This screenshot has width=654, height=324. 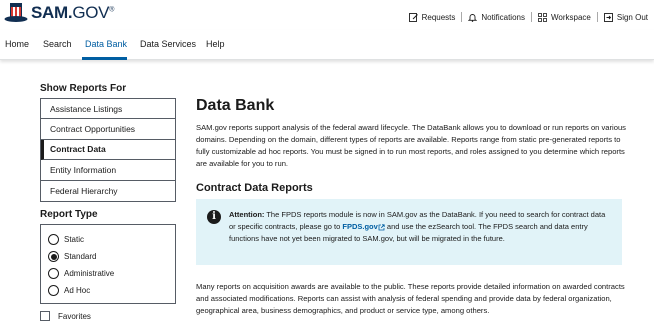 I want to click on report-domain-federal-hierarchy: Federal Hierarchy, so click(x=108, y=191).